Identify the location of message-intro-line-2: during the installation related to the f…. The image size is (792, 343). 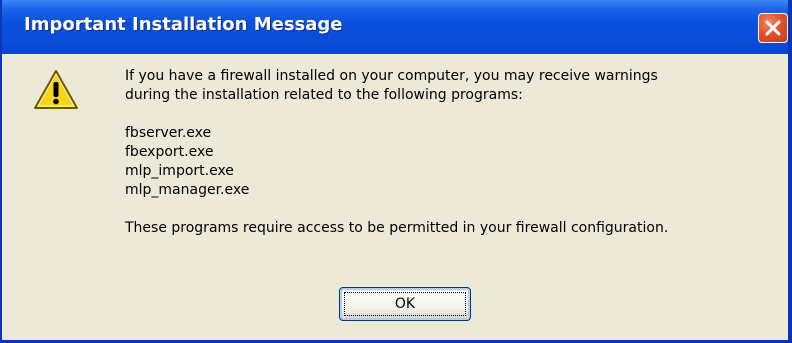
(324, 95).